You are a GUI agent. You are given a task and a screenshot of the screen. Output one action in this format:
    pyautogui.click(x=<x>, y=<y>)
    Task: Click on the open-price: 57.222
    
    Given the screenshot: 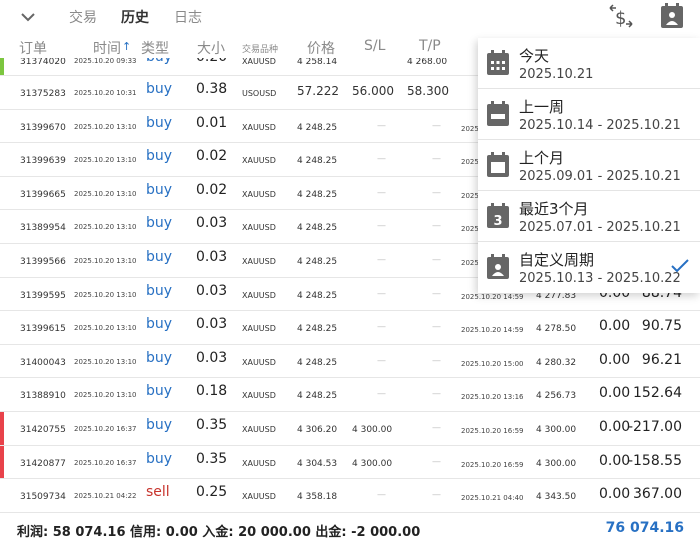 What is the action you would take?
    pyautogui.click(x=318, y=91)
    